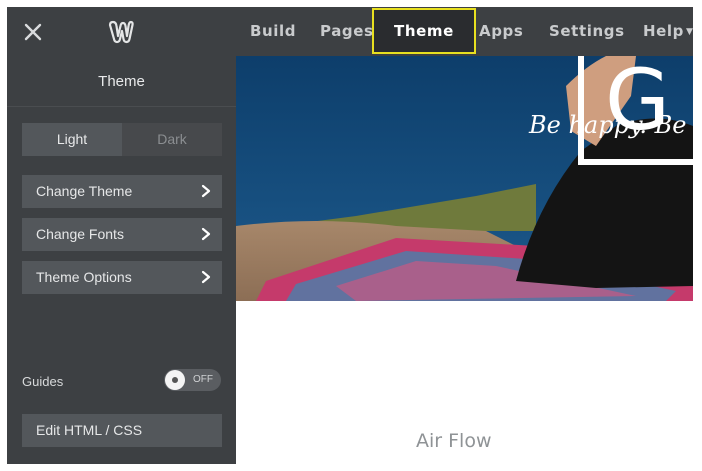 The width and height of the screenshot is (702, 471). What do you see at coordinates (122, 430) in the screenshot?
I see `edit-html-css-button: Edit HTML / CSS` at bounding box center [122, 430].